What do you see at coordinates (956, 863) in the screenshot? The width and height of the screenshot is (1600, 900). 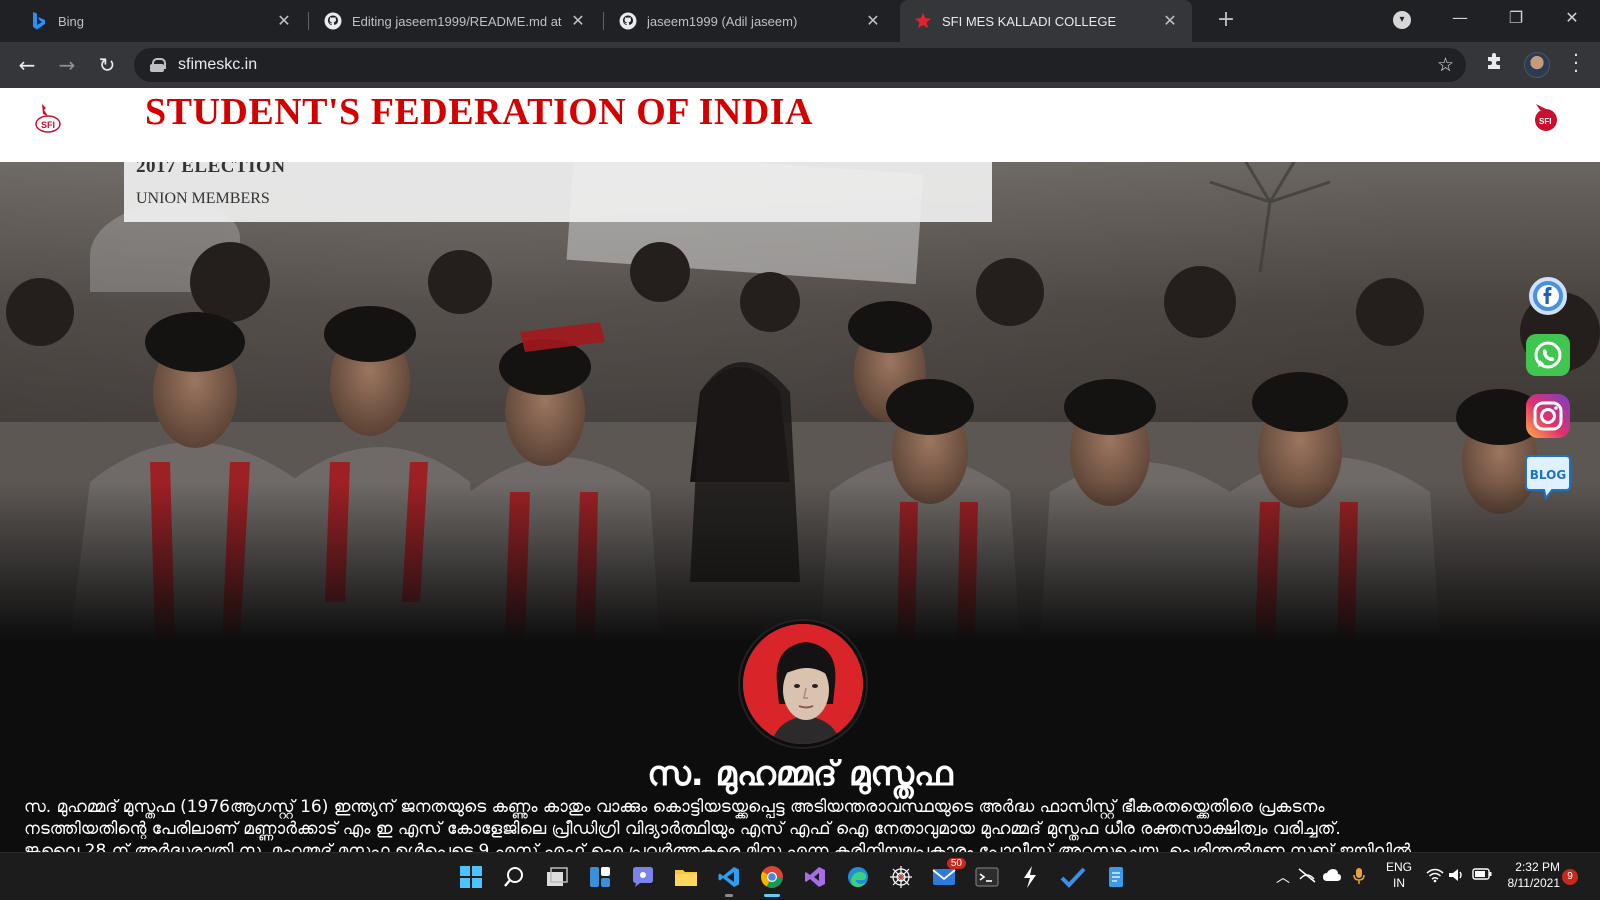 I see `mail-badge: 50` at bounding box center [956, 863].